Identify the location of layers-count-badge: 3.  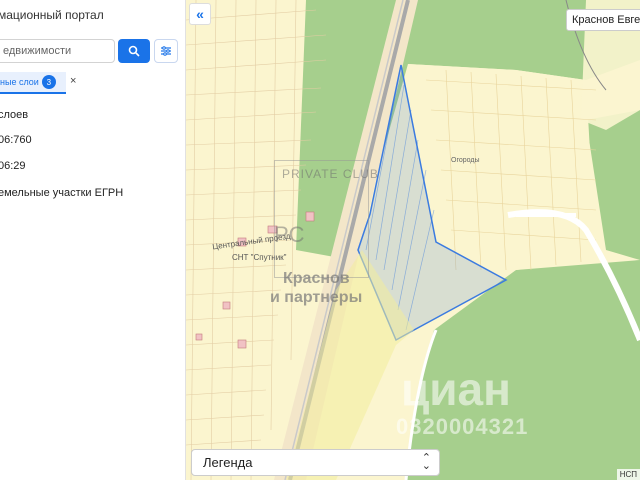
(48, 82).